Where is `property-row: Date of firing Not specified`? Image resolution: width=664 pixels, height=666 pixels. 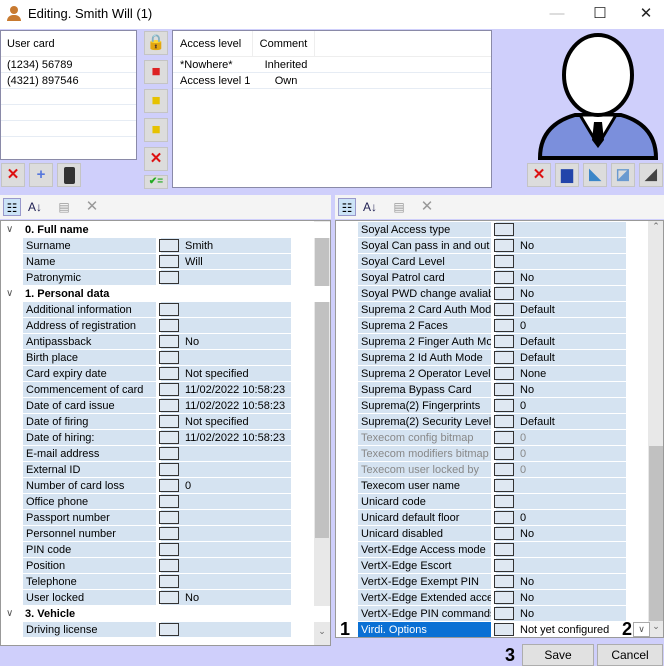
property-row: Date of firing Not specified is located at coordinates (165, 422).